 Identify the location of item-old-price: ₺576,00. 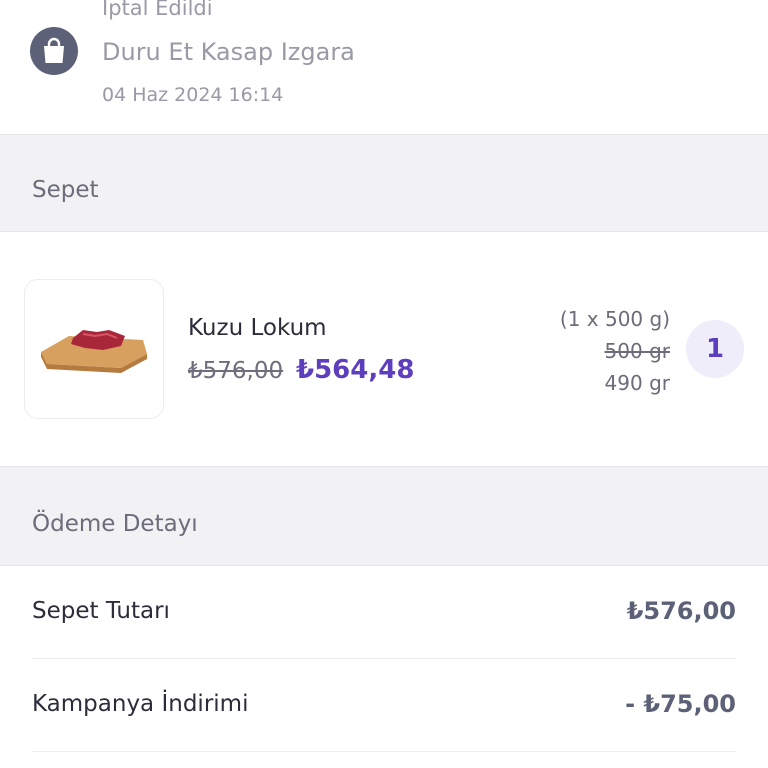
(236, 371).